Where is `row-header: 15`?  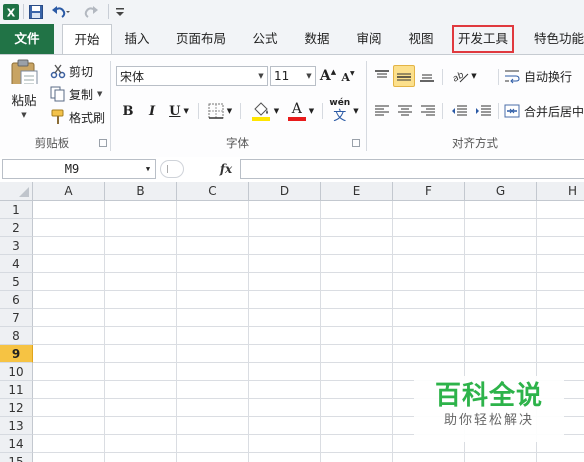 row-header: 15 is located at coordinates (16, 457).